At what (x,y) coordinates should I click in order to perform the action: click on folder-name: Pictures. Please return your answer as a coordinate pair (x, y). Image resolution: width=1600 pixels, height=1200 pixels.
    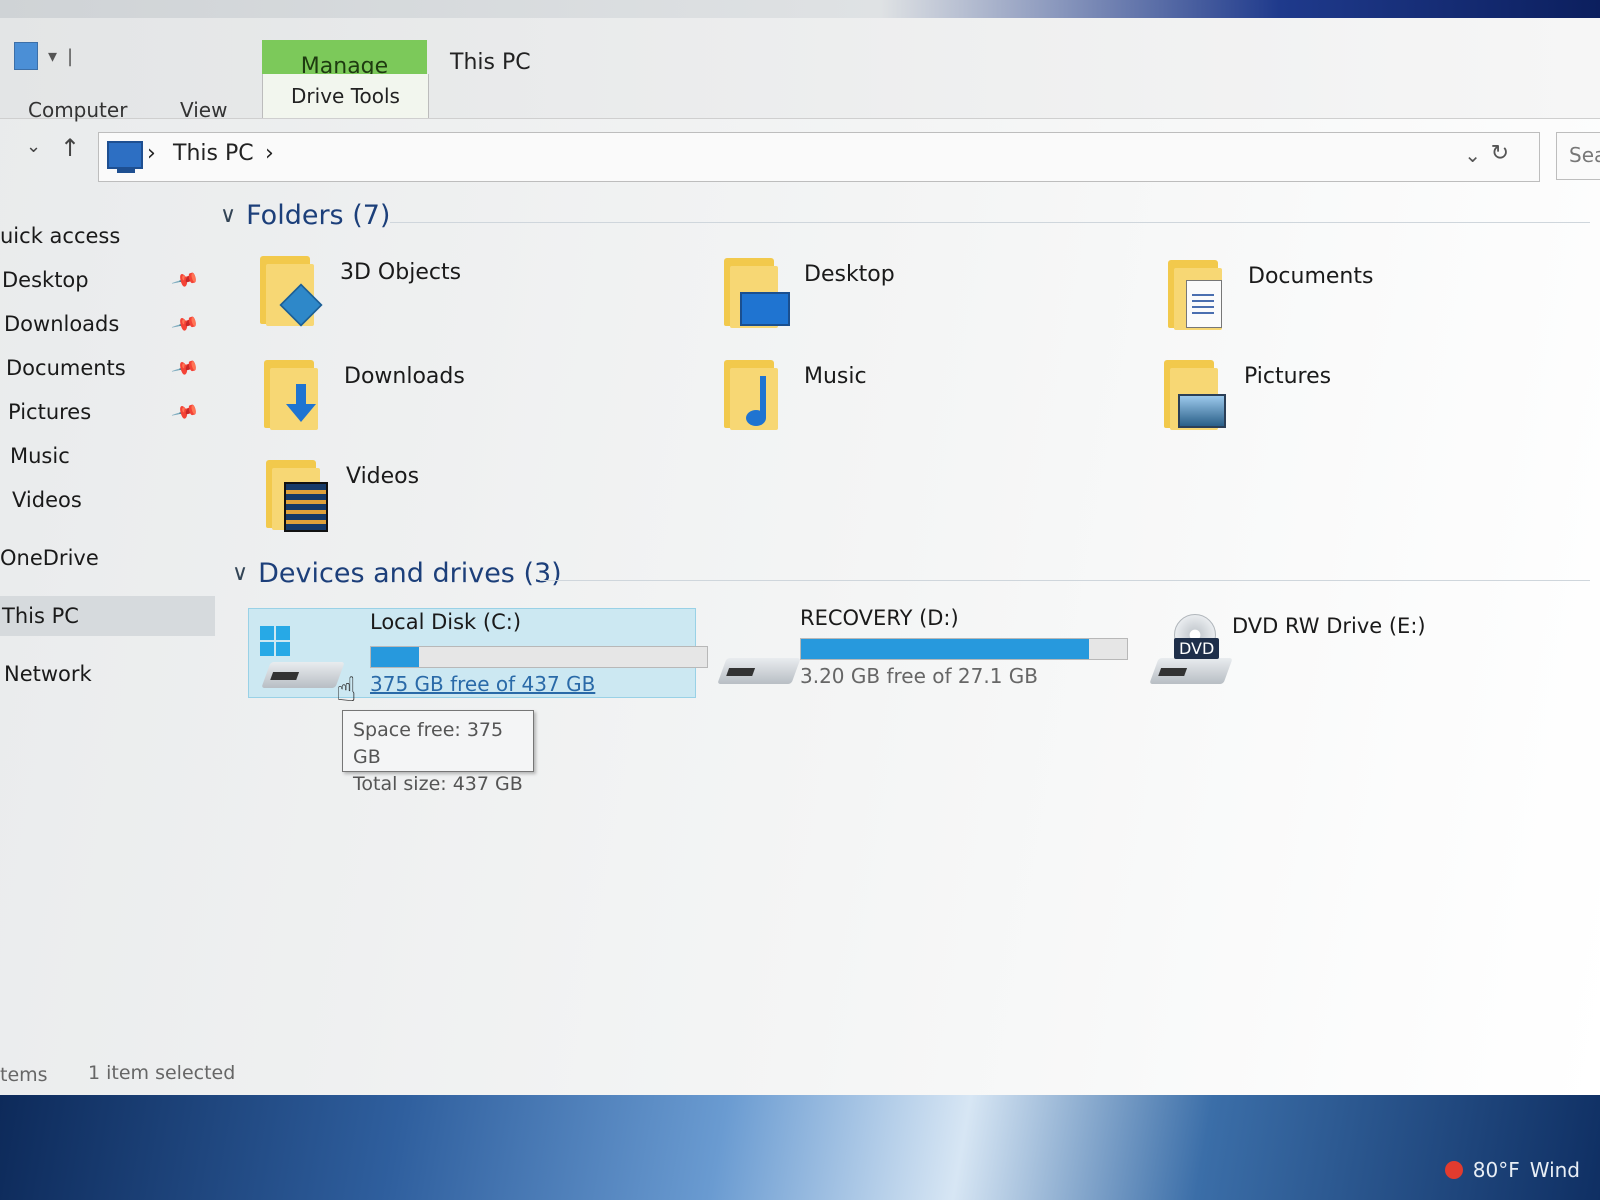
    Looking at the image, I should click on (1288, 376).